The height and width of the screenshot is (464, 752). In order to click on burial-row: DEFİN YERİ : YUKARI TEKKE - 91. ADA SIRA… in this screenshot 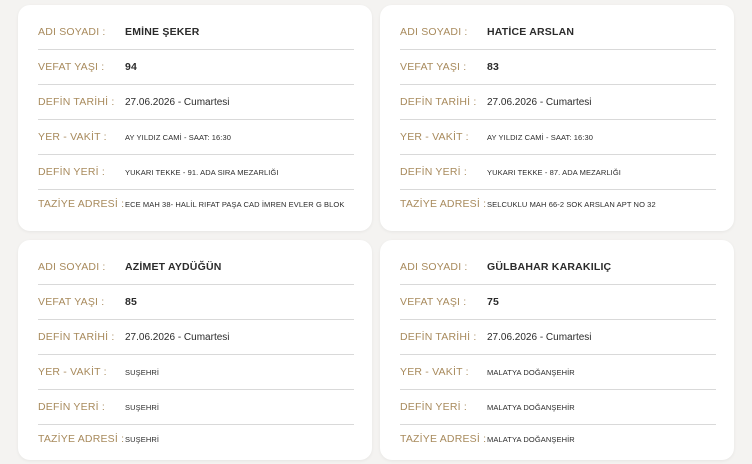, I will do `click(196, 172)`.